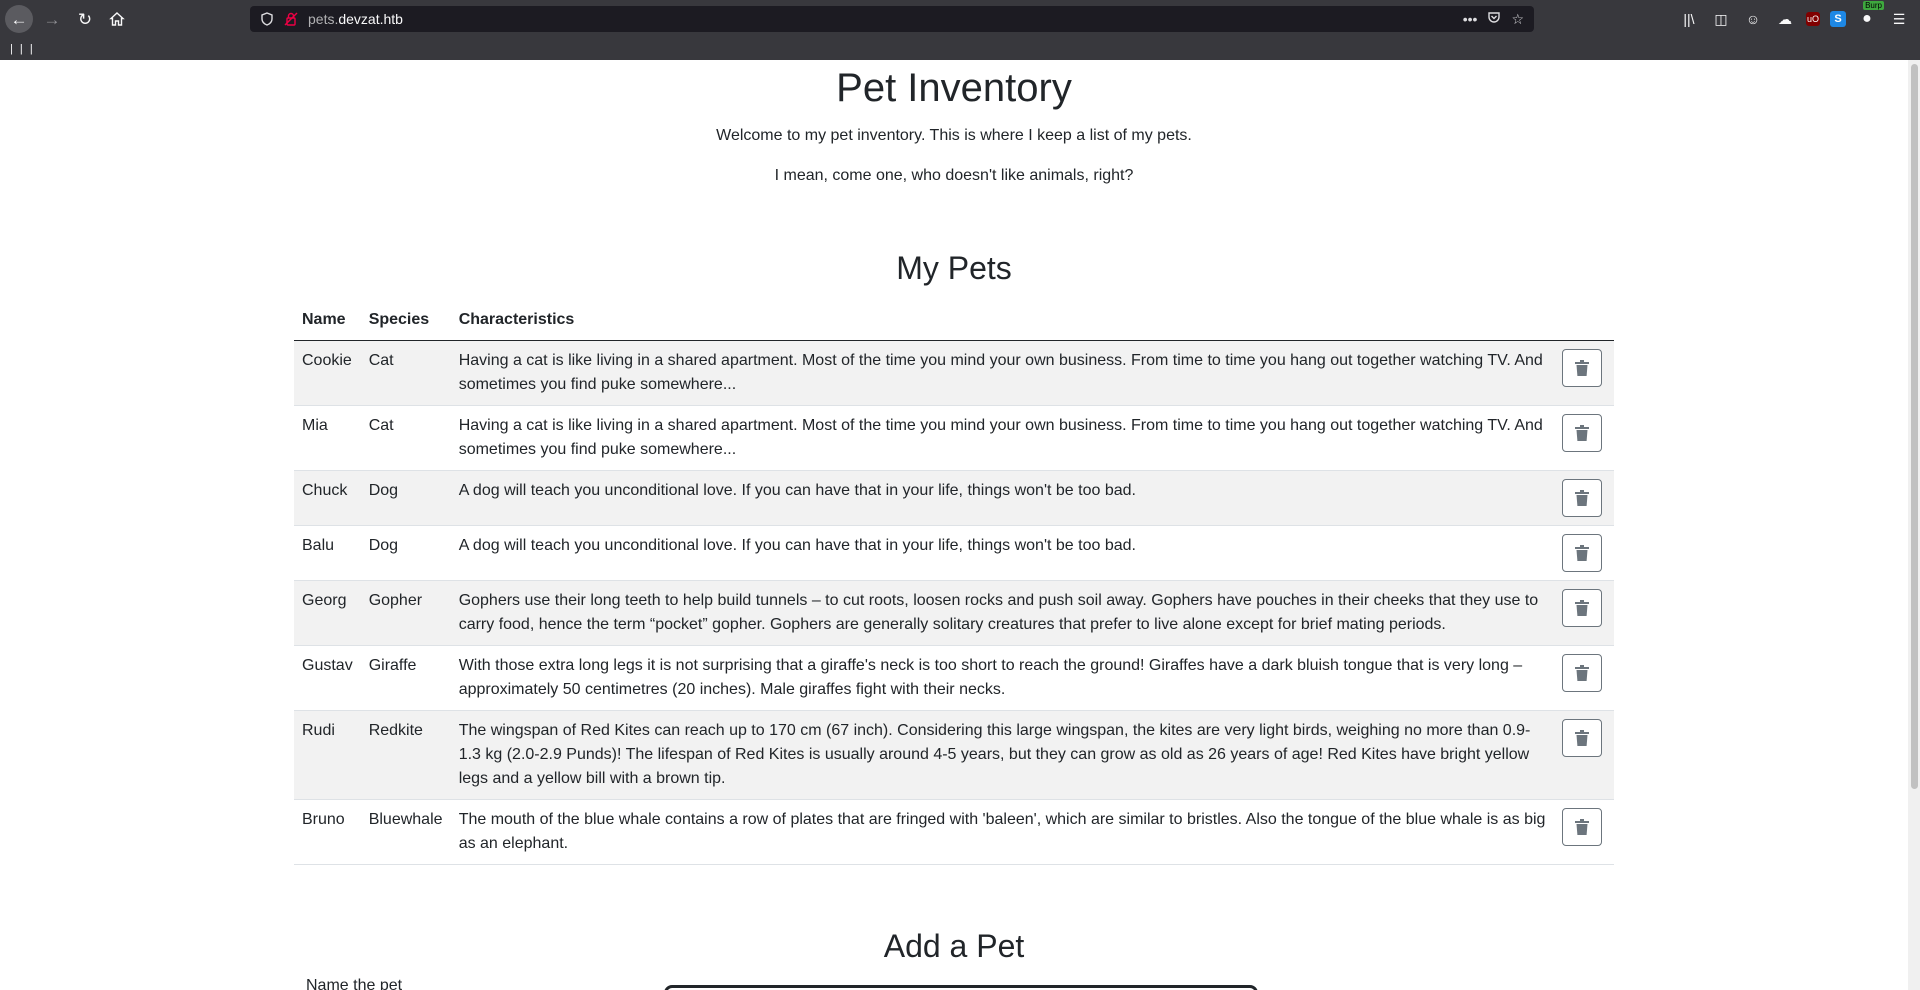  What do you see at coordinates (1517, 19) in the screenshot?
I see `bookmark-star-icon: ☆` at bounding box center [1517, 19].